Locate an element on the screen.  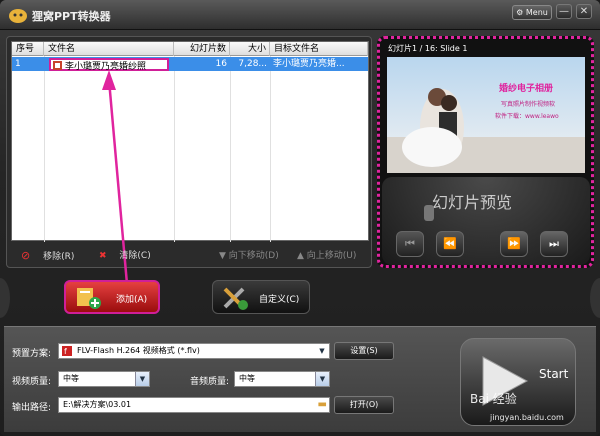
fast-forward-button: ⏩ is located at coordinates (514, 244).